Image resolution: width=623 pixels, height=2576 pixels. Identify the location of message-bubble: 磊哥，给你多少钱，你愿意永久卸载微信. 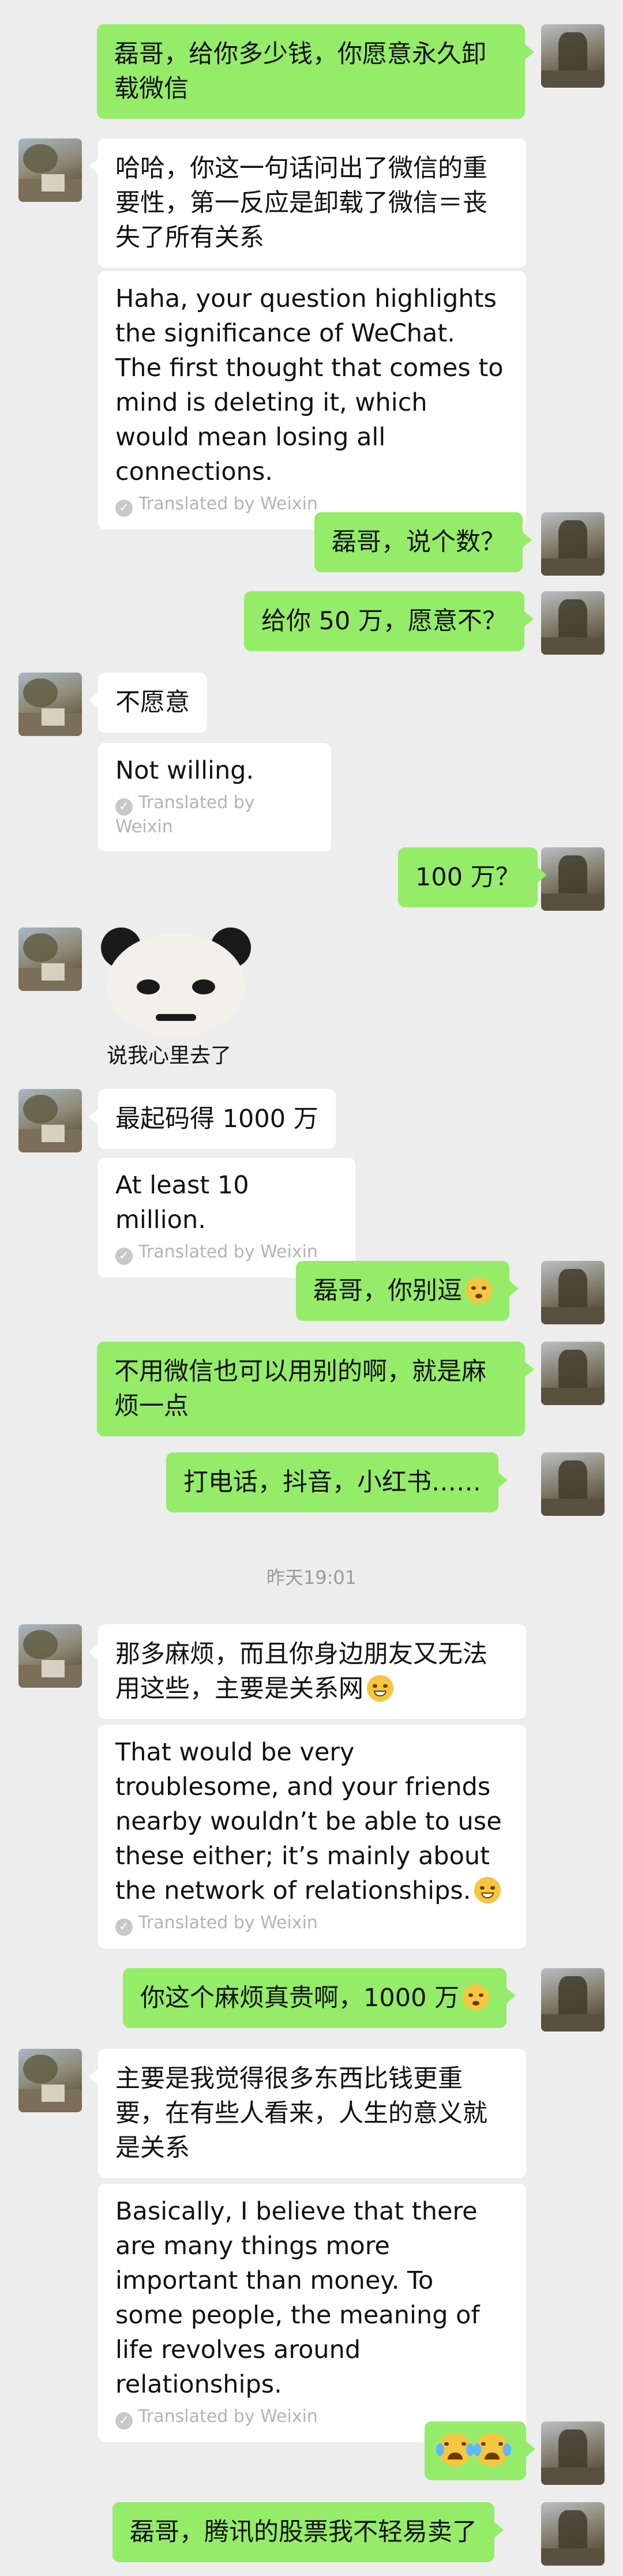
(315, 71).